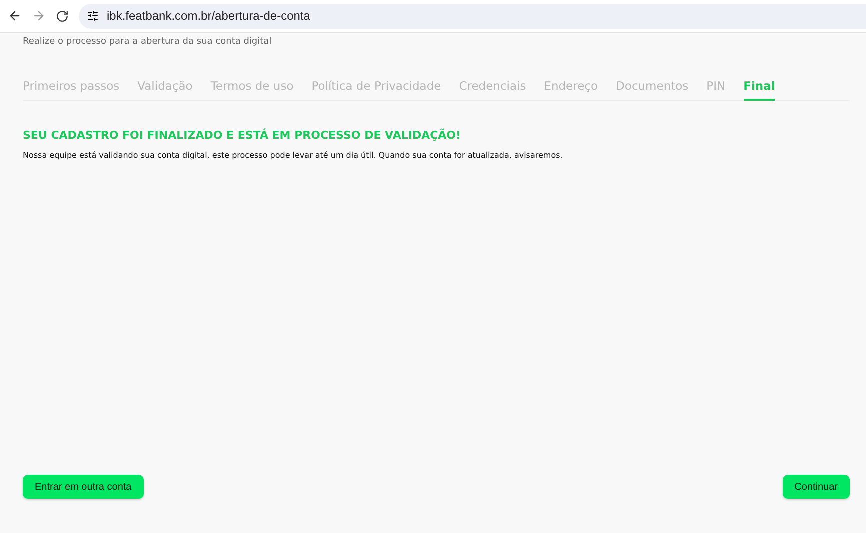  What do you see at coordinates (165, 90) in the screenshot?
I see `step-tab: Validação` at bounding box center [165, 90].